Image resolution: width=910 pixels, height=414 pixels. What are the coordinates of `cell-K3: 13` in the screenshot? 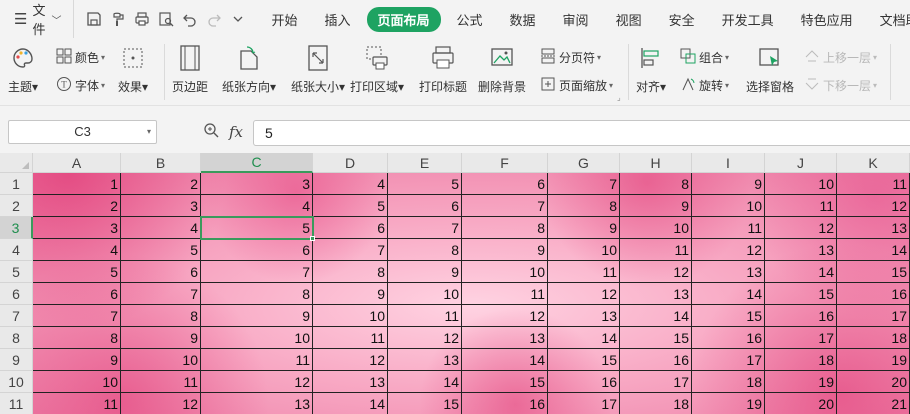 It's located at (873, 228).